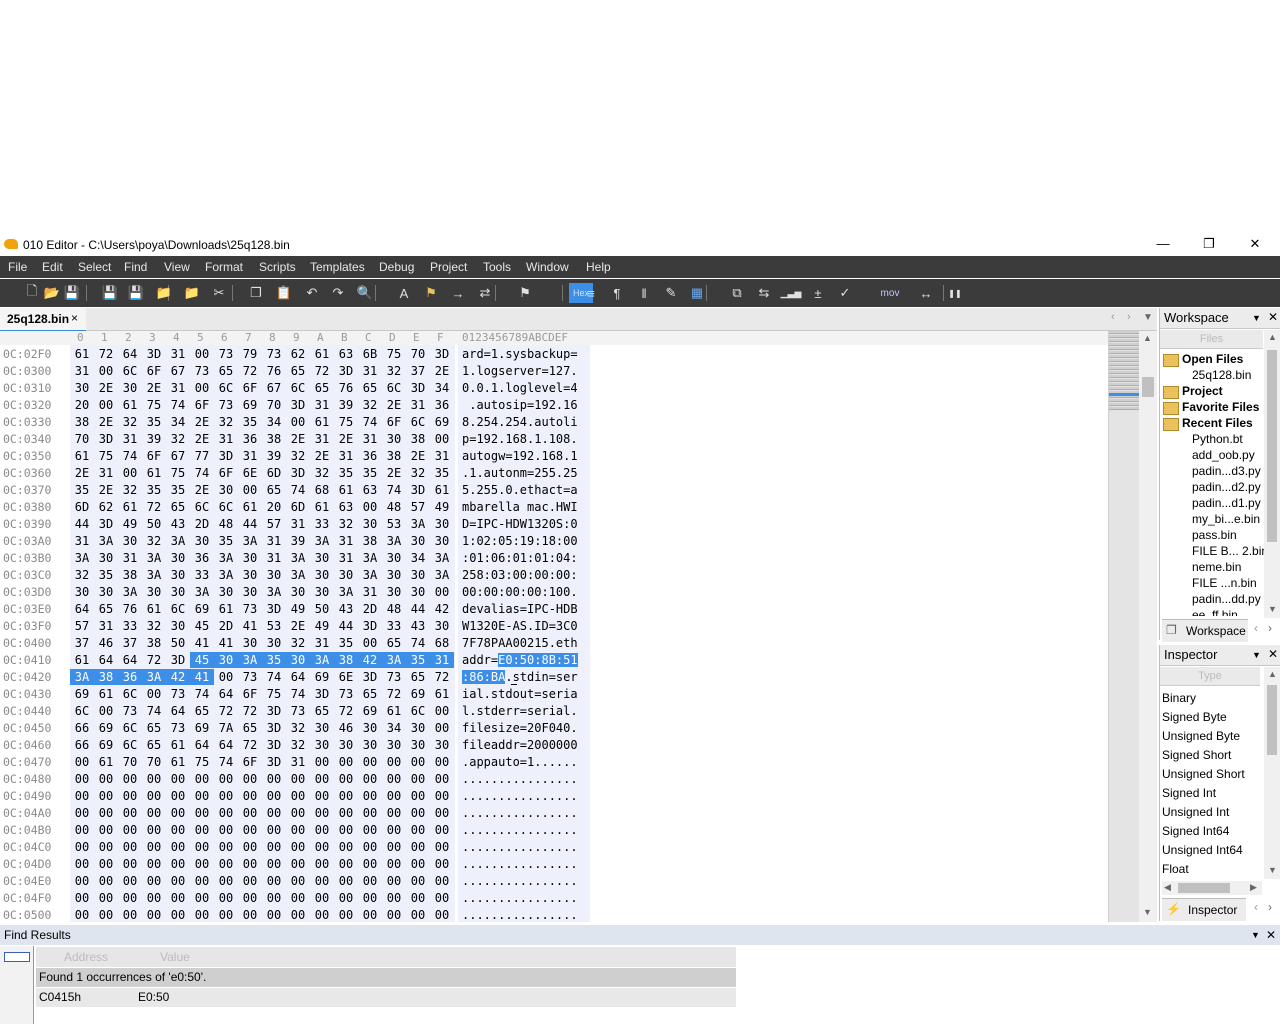 This screenshot has width=1280, height=1024. I want to click on hex-byte: 70, so click(82, 439).